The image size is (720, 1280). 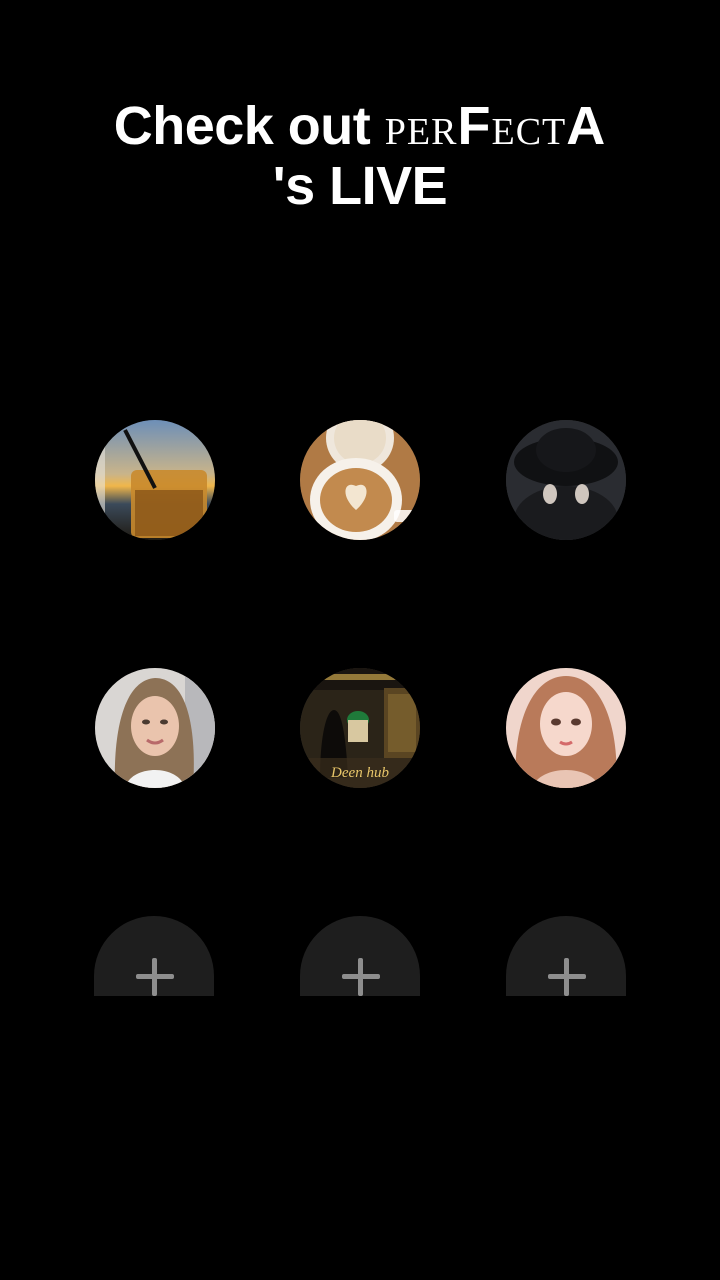 I want to click on deen-hub-caption: Deen hub, so click(x=359, y=773).